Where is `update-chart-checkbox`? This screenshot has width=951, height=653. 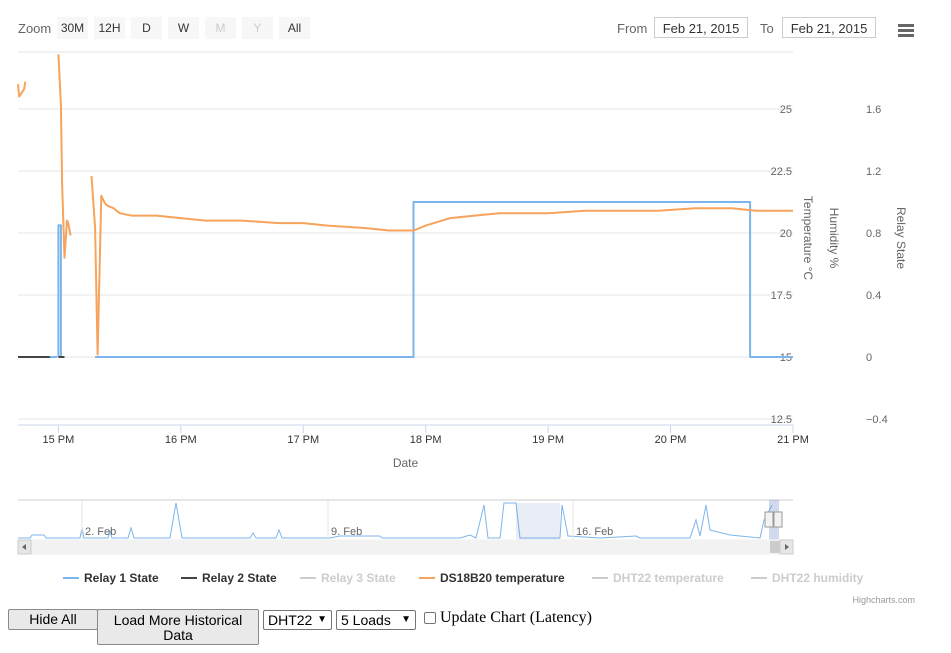 update-chart-checkbox is located at coordinates (430, 618).